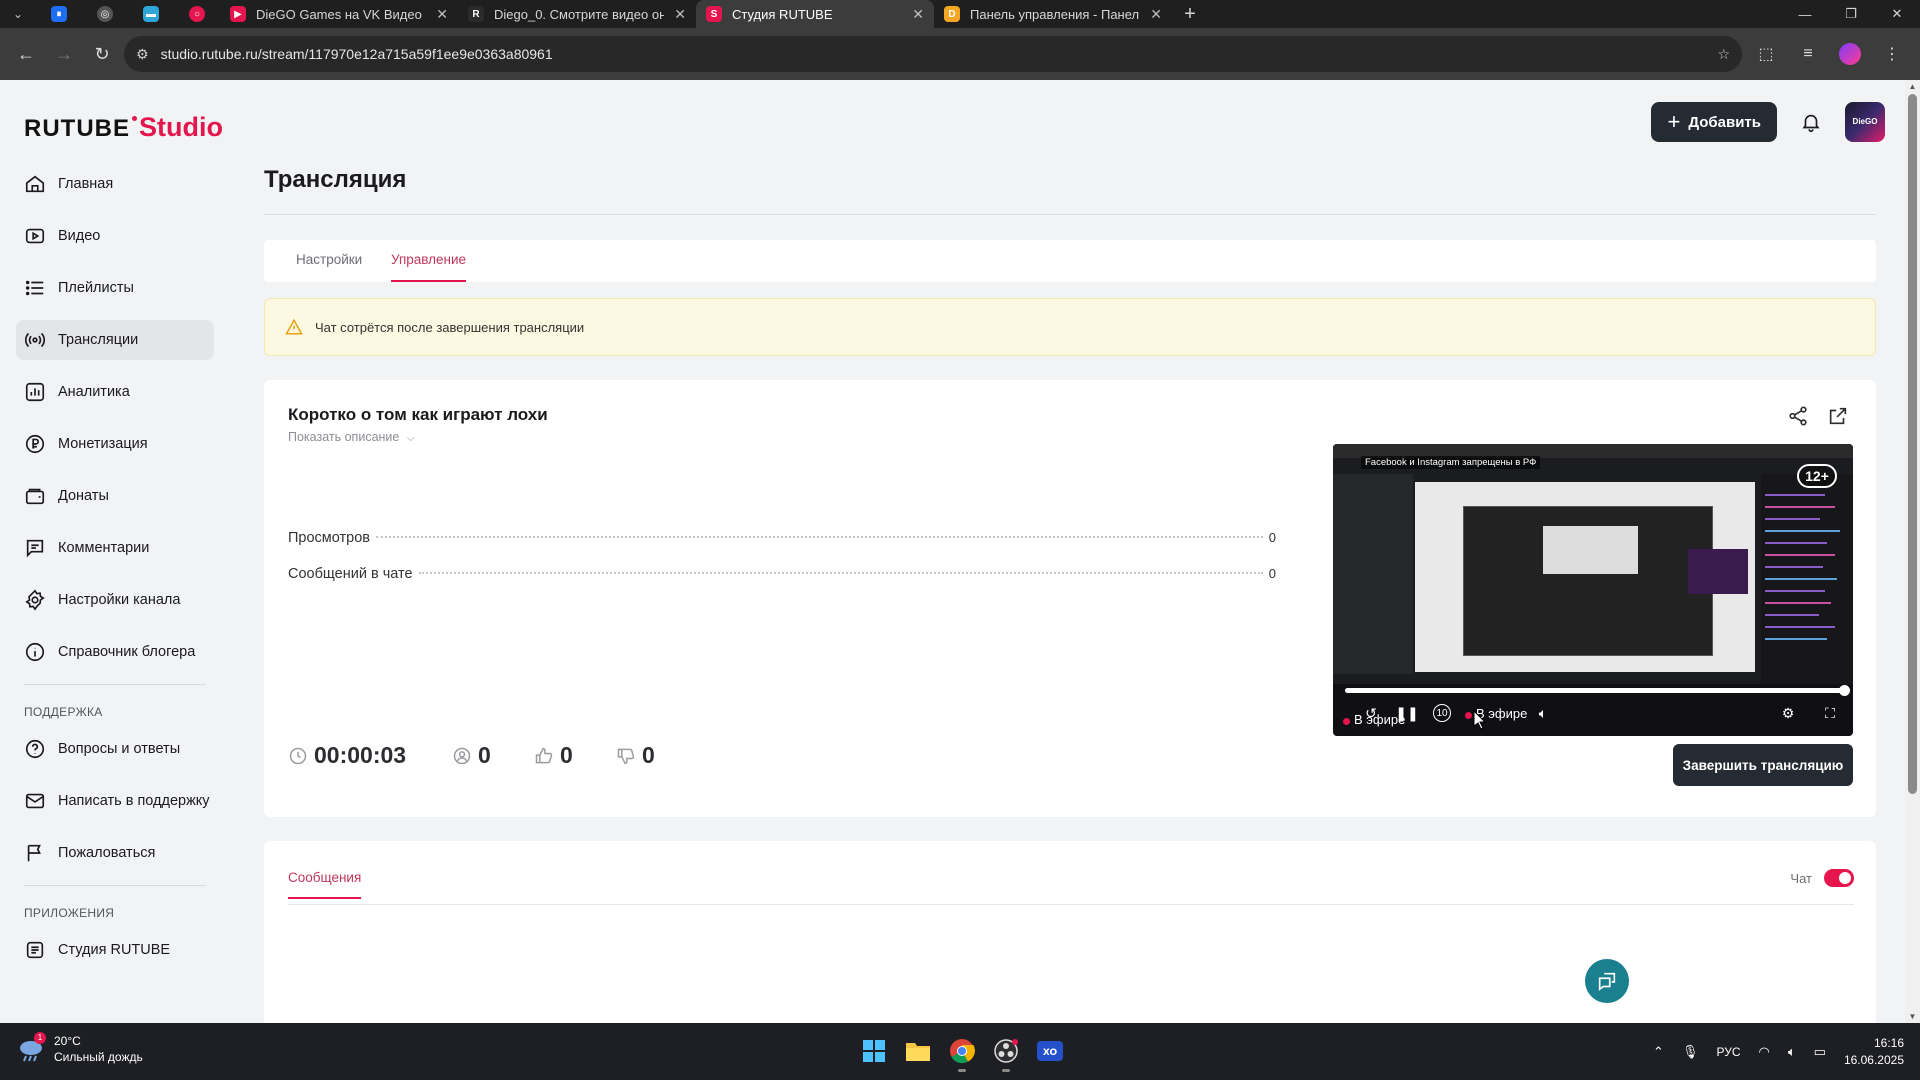  Describe the element at coordinates (1053, 14) in the screenshot. I see `browser-tab-donationalerts: D Панель управления - Панель ✕` at that location.